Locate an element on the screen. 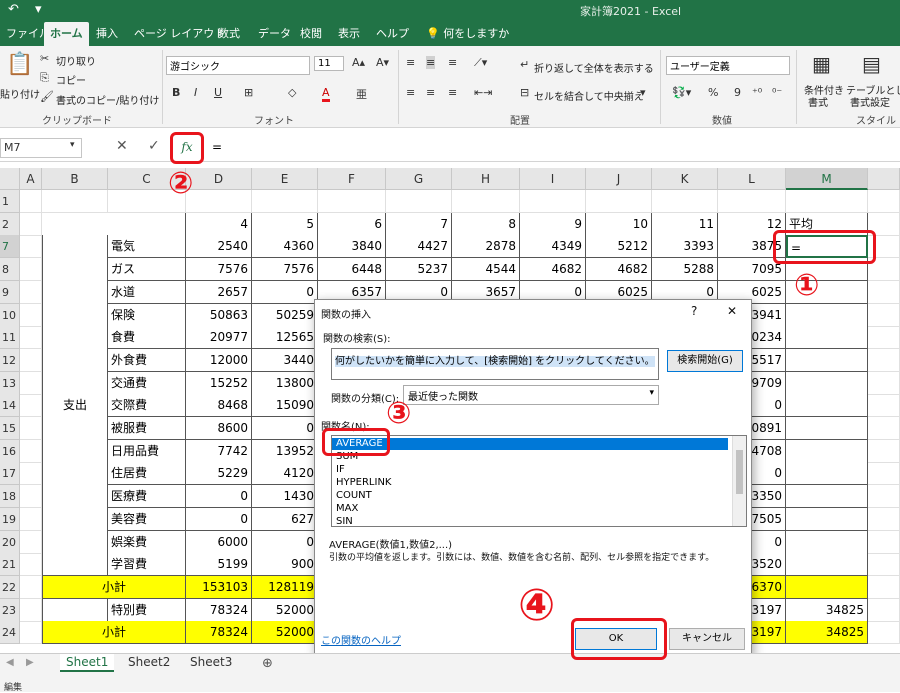 Image resolution: width=900 pixels, height=693 pixels. cell: 0 is located at coordinates (285, 542).